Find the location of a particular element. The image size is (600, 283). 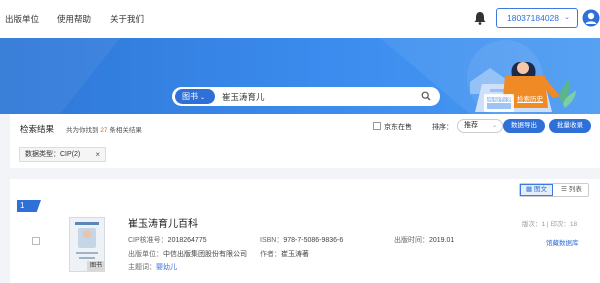

subject-label: 主题词： is located at coordinates (142, 267).